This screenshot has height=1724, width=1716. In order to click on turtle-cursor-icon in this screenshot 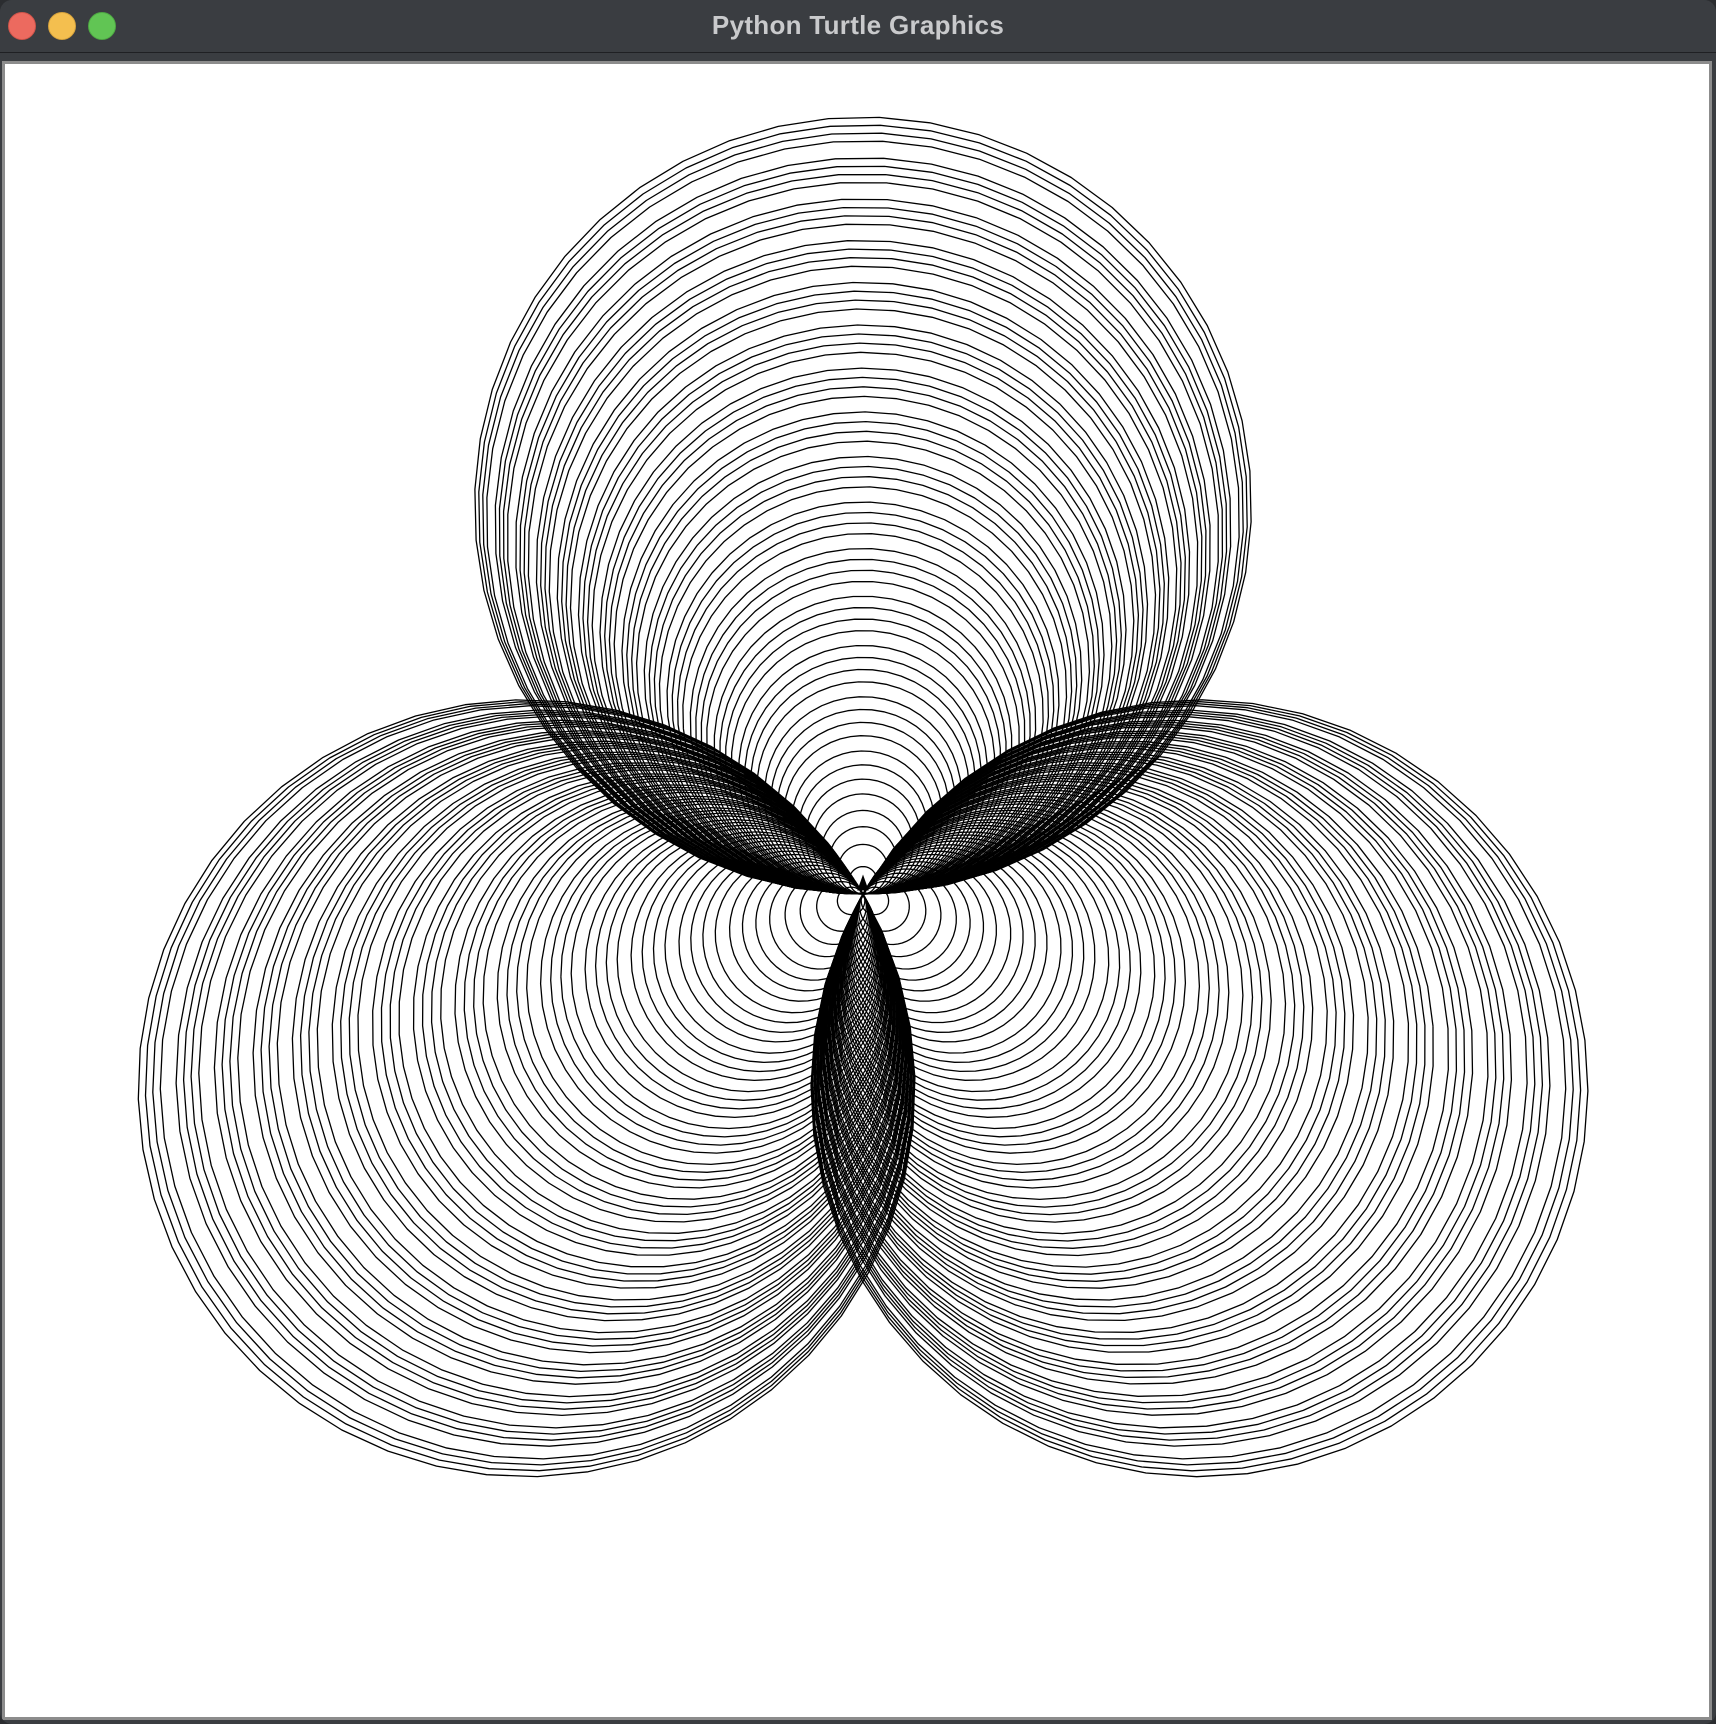, I will do `click(863, 882)`.